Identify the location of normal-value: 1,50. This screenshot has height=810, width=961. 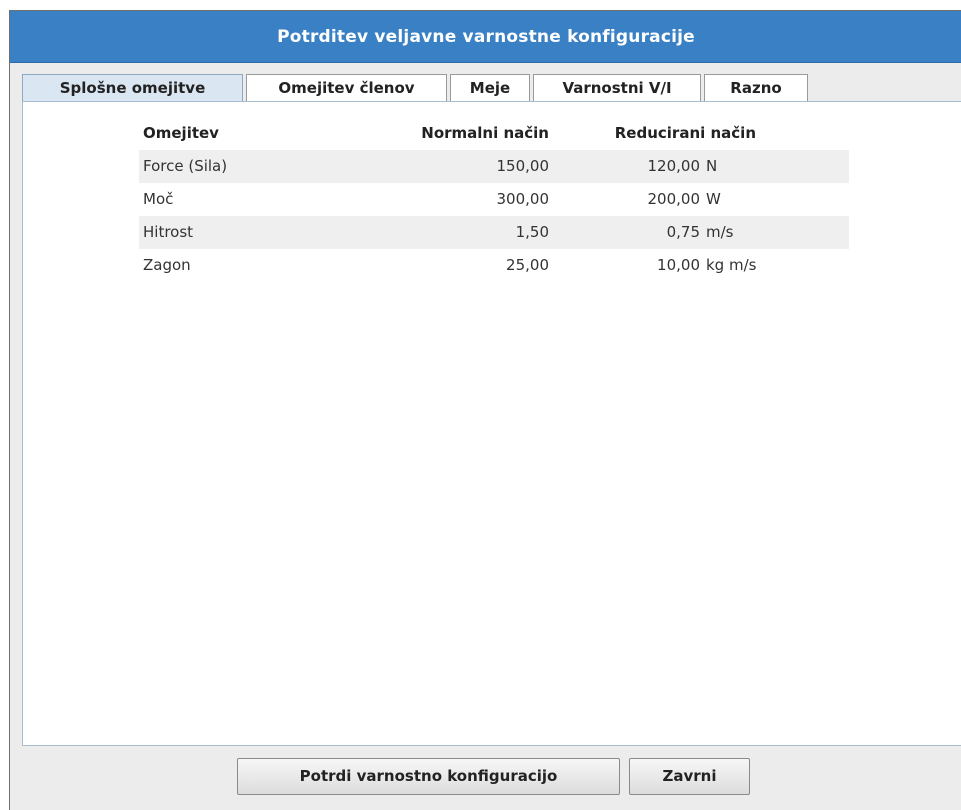
(532, 232).